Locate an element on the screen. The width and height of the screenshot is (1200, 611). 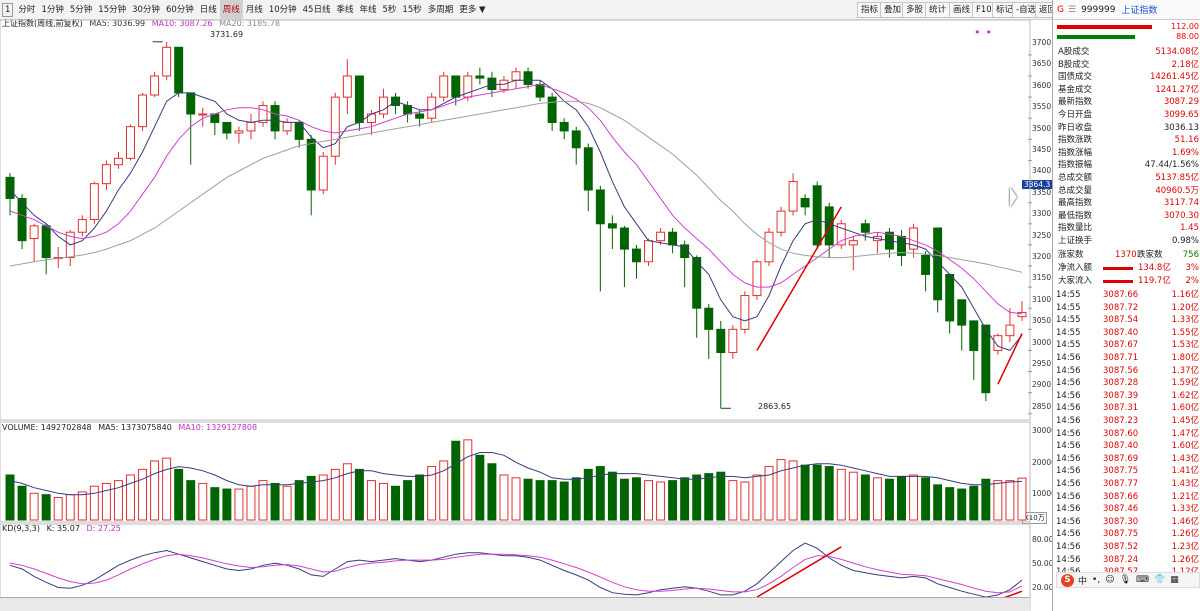
stat-label: 指数量比 is located at coordinates (1075, 228).